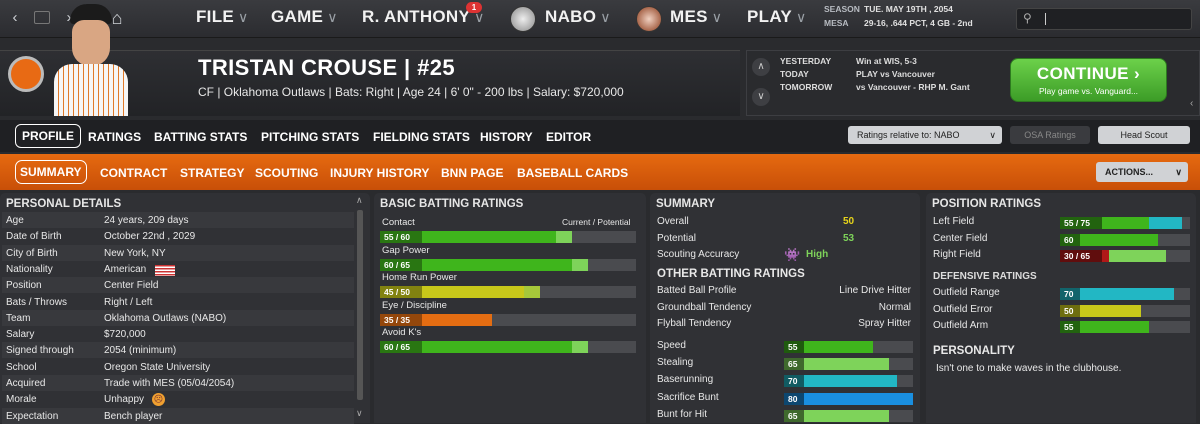 This screenshot has width=1200, height=424. What do you see at coordinates (987, 204) in the screenshot?
I see `panel-title: POSITION RATINGS` at bounding box center [987, 204].